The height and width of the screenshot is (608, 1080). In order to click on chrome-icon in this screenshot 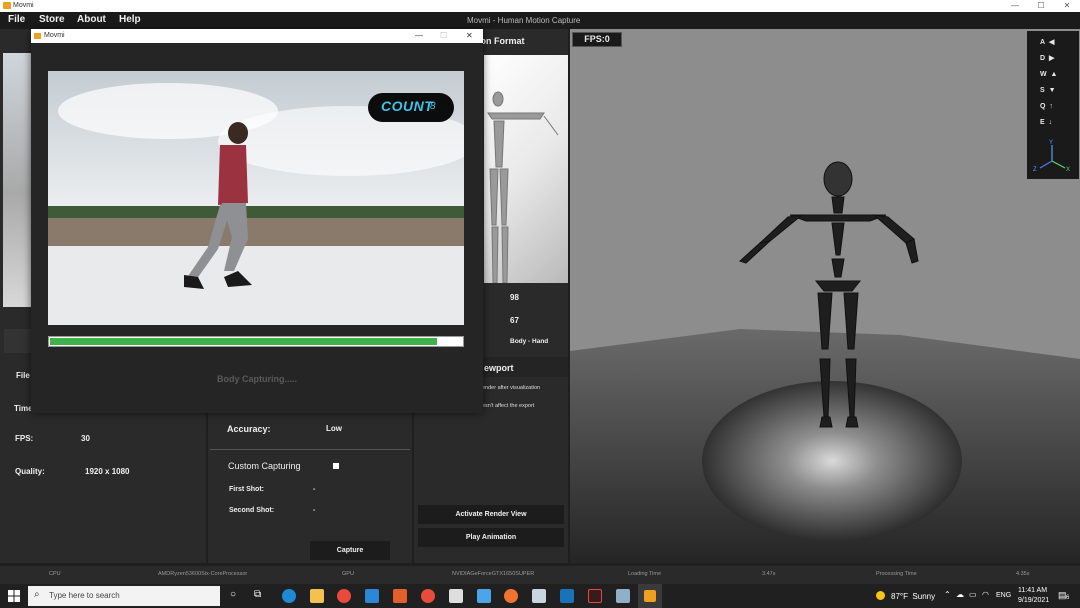, I will do `click(344, 596)`.